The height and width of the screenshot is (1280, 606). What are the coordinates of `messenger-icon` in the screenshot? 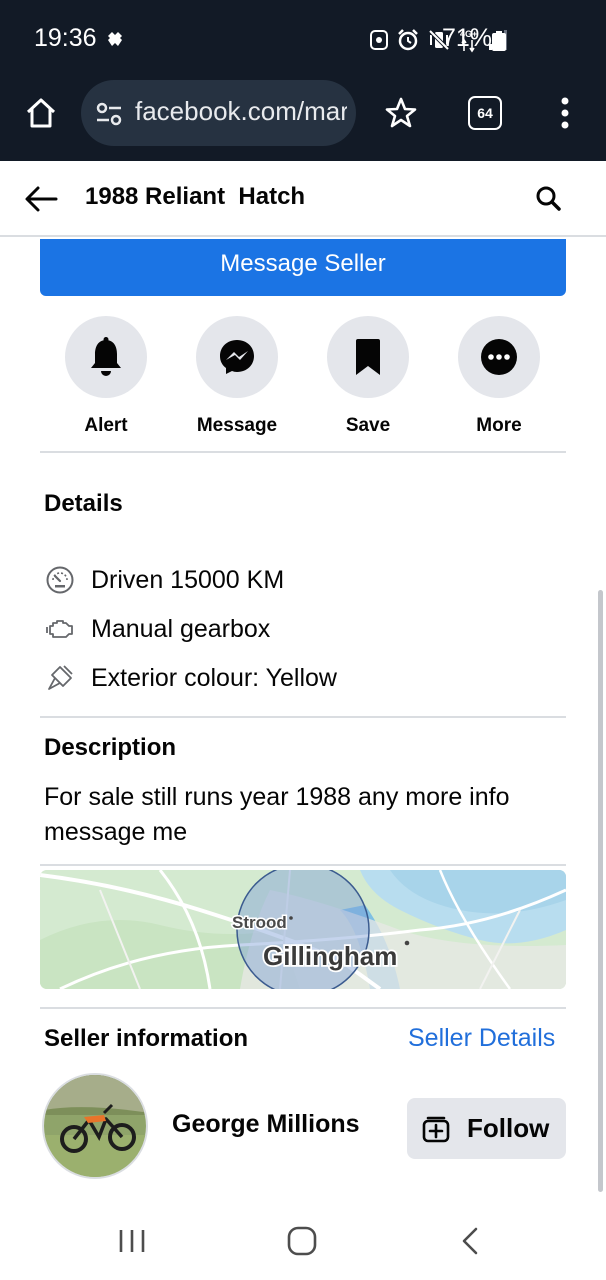 It's located at (237, 357).